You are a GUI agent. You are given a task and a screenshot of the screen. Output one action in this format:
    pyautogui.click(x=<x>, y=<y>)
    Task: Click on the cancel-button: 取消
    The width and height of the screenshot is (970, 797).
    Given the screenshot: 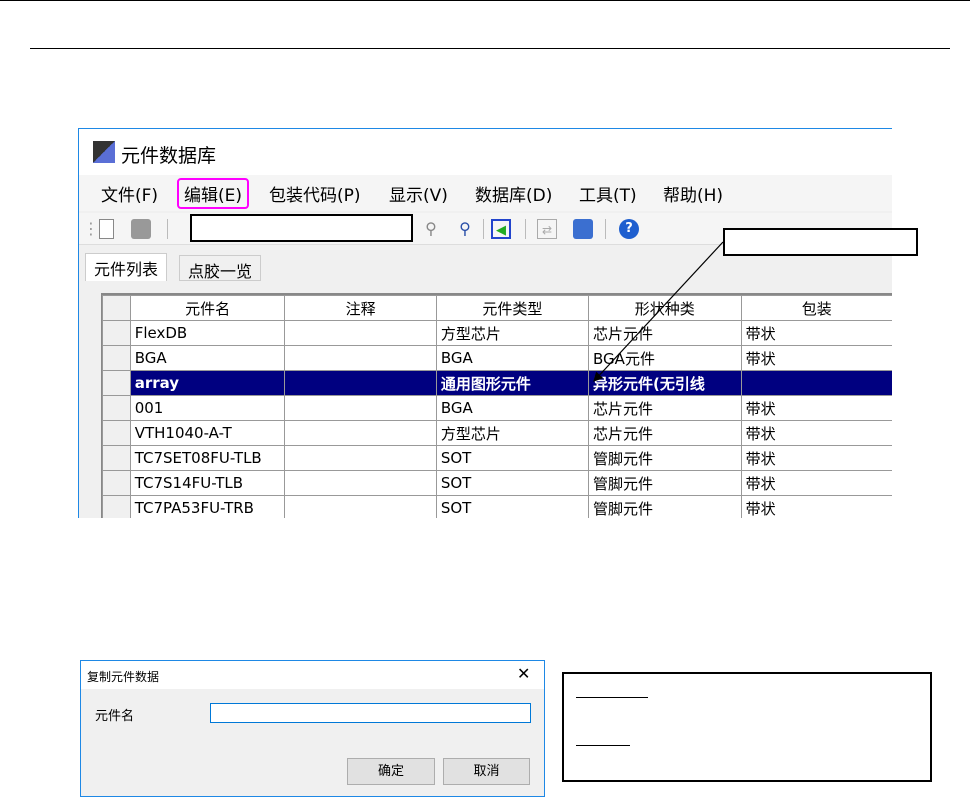 What is the action you would take?
    pyautogui.click(x=486, y=771)
    